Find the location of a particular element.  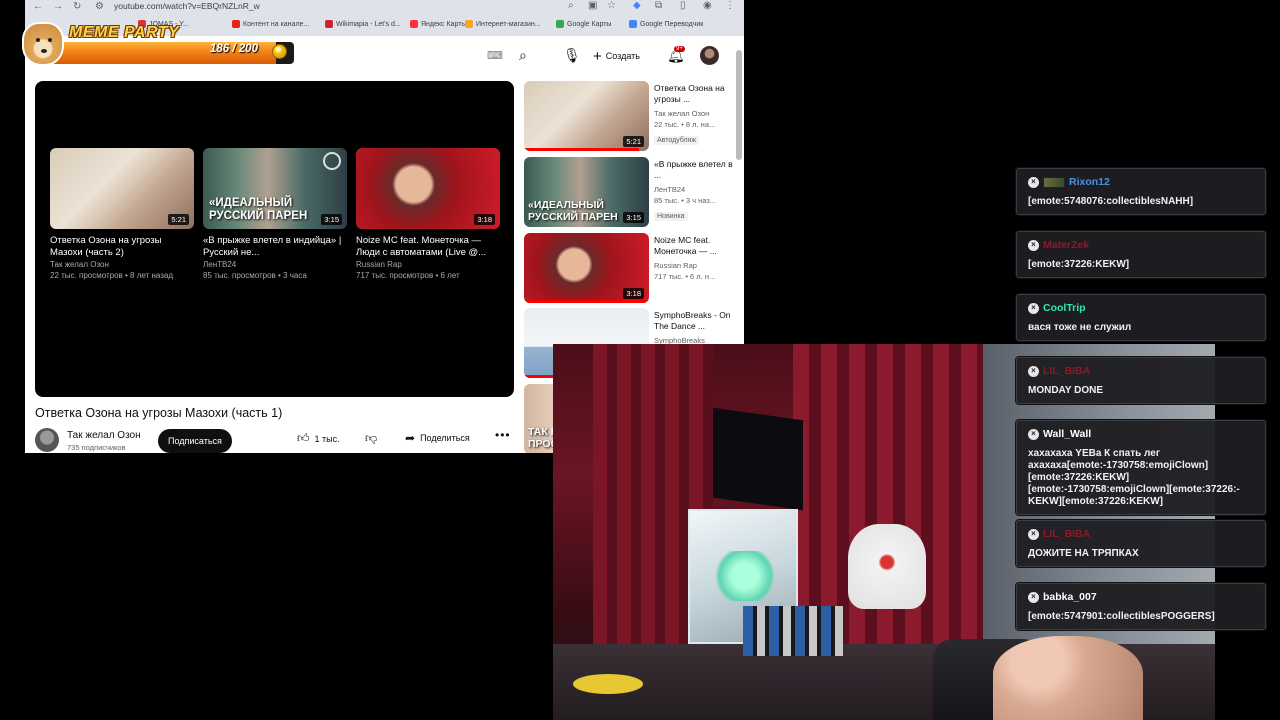

recommendation-channel: ЛенТВ24 is located at coordinates (694, 189).